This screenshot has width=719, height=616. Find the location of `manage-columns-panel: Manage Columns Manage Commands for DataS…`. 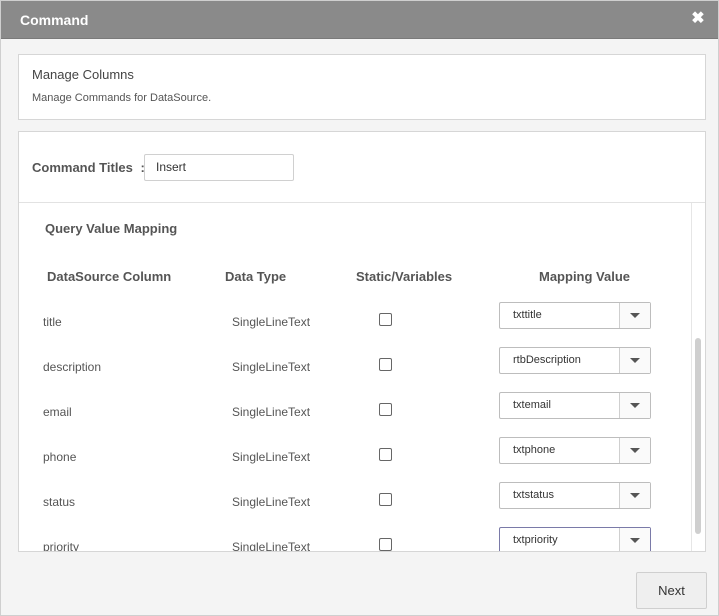

manage-columns-panel: Manage Columns Manage Commands for DataS… is located at coordinates (362, 87).